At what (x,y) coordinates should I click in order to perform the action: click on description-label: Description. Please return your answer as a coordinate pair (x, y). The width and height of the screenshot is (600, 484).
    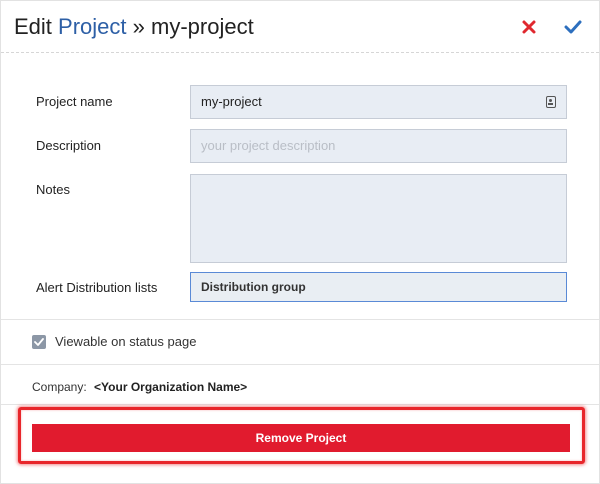
    Looking at the image, I should click on (69, 145).